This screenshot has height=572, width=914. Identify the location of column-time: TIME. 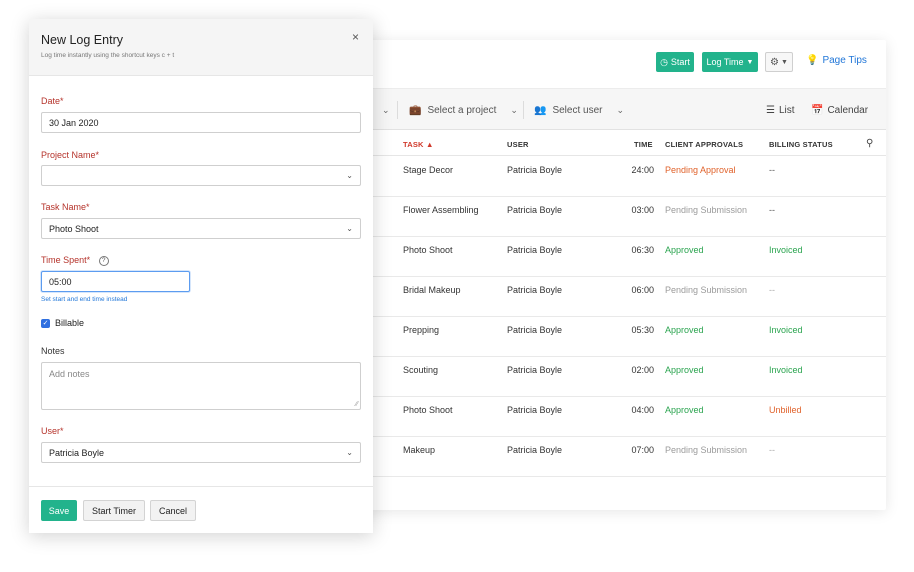
(643, 144).